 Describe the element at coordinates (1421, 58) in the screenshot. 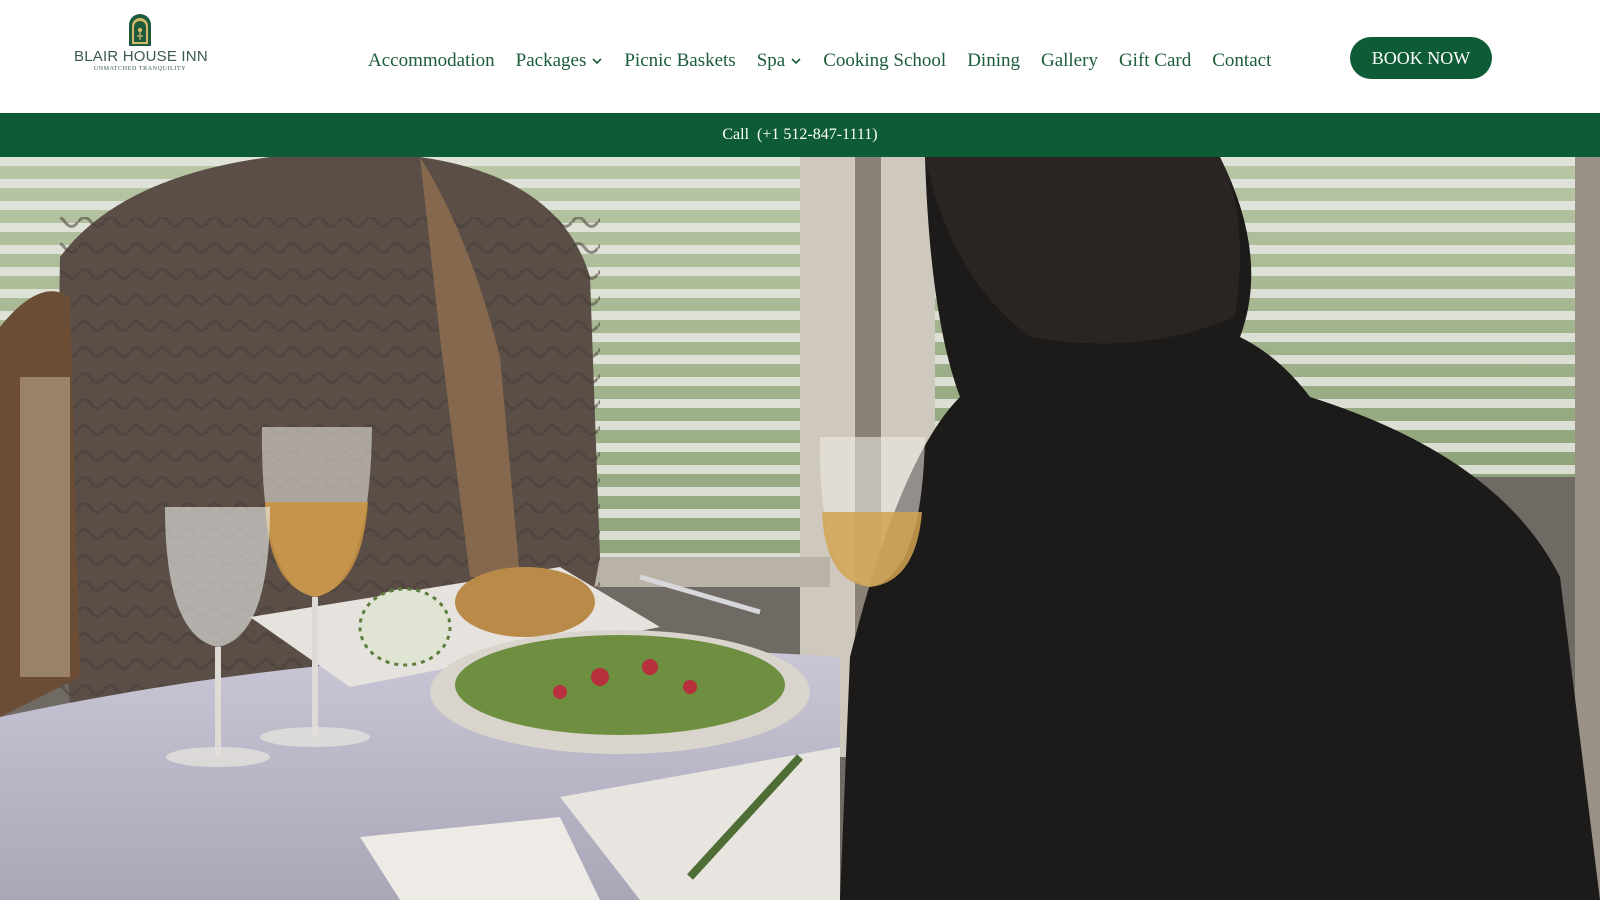

I see `book-now-button: BOOK NOW` at that location.